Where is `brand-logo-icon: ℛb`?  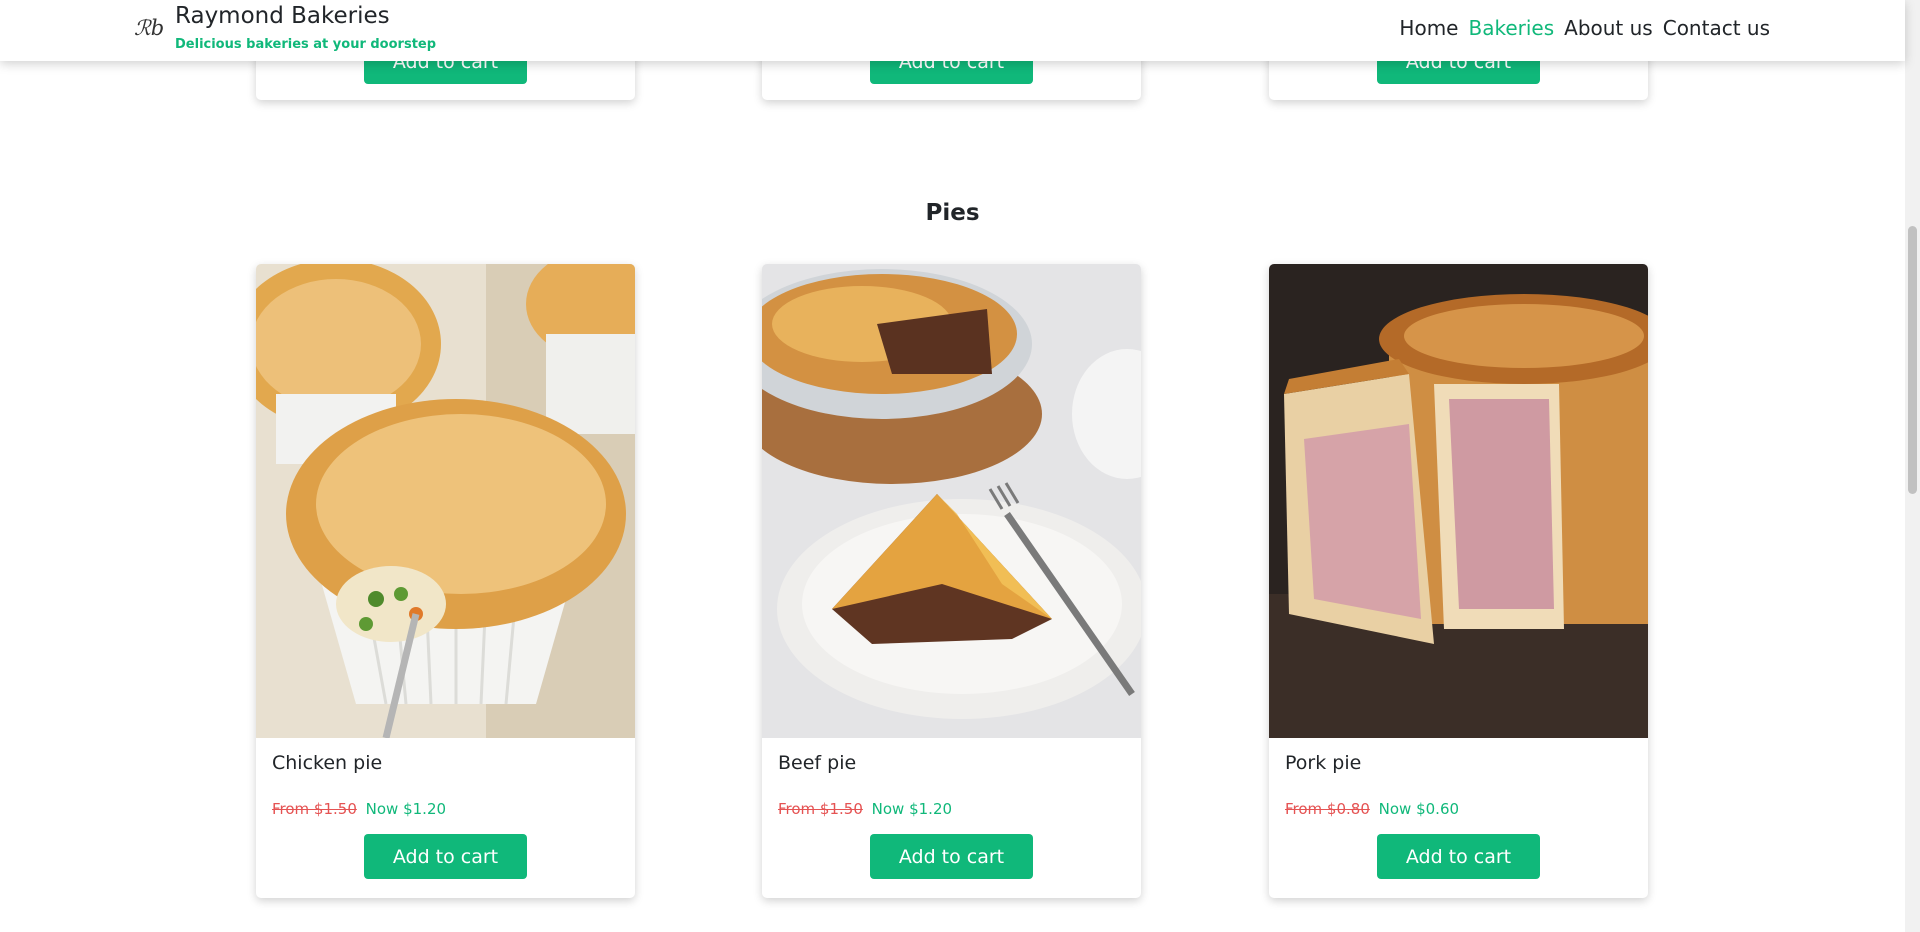
brand-logo-icon: ℛb is located at coordinates (149, 28).